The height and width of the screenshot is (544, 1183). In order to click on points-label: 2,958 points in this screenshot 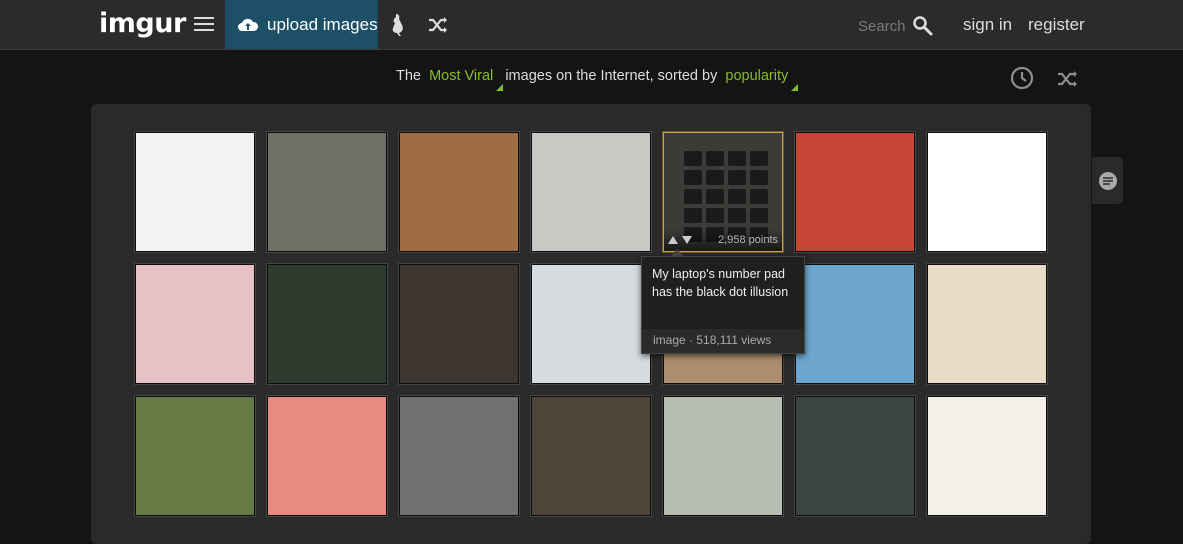, I will do `click(748, 240)`.